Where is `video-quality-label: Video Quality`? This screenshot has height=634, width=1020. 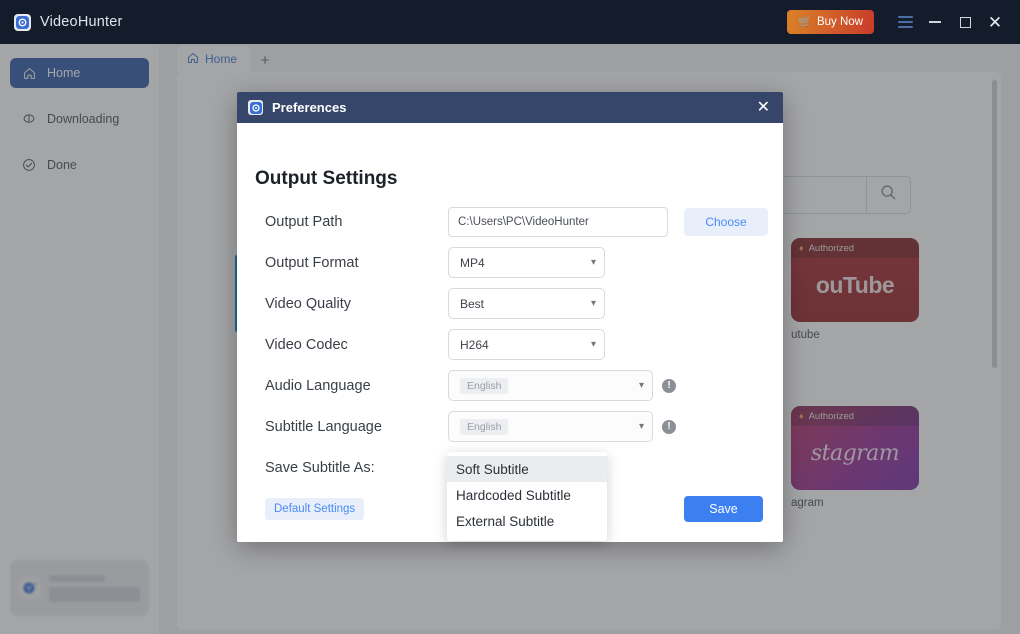 video-quality-label: Video Quality is located at coordinates (308, 303).